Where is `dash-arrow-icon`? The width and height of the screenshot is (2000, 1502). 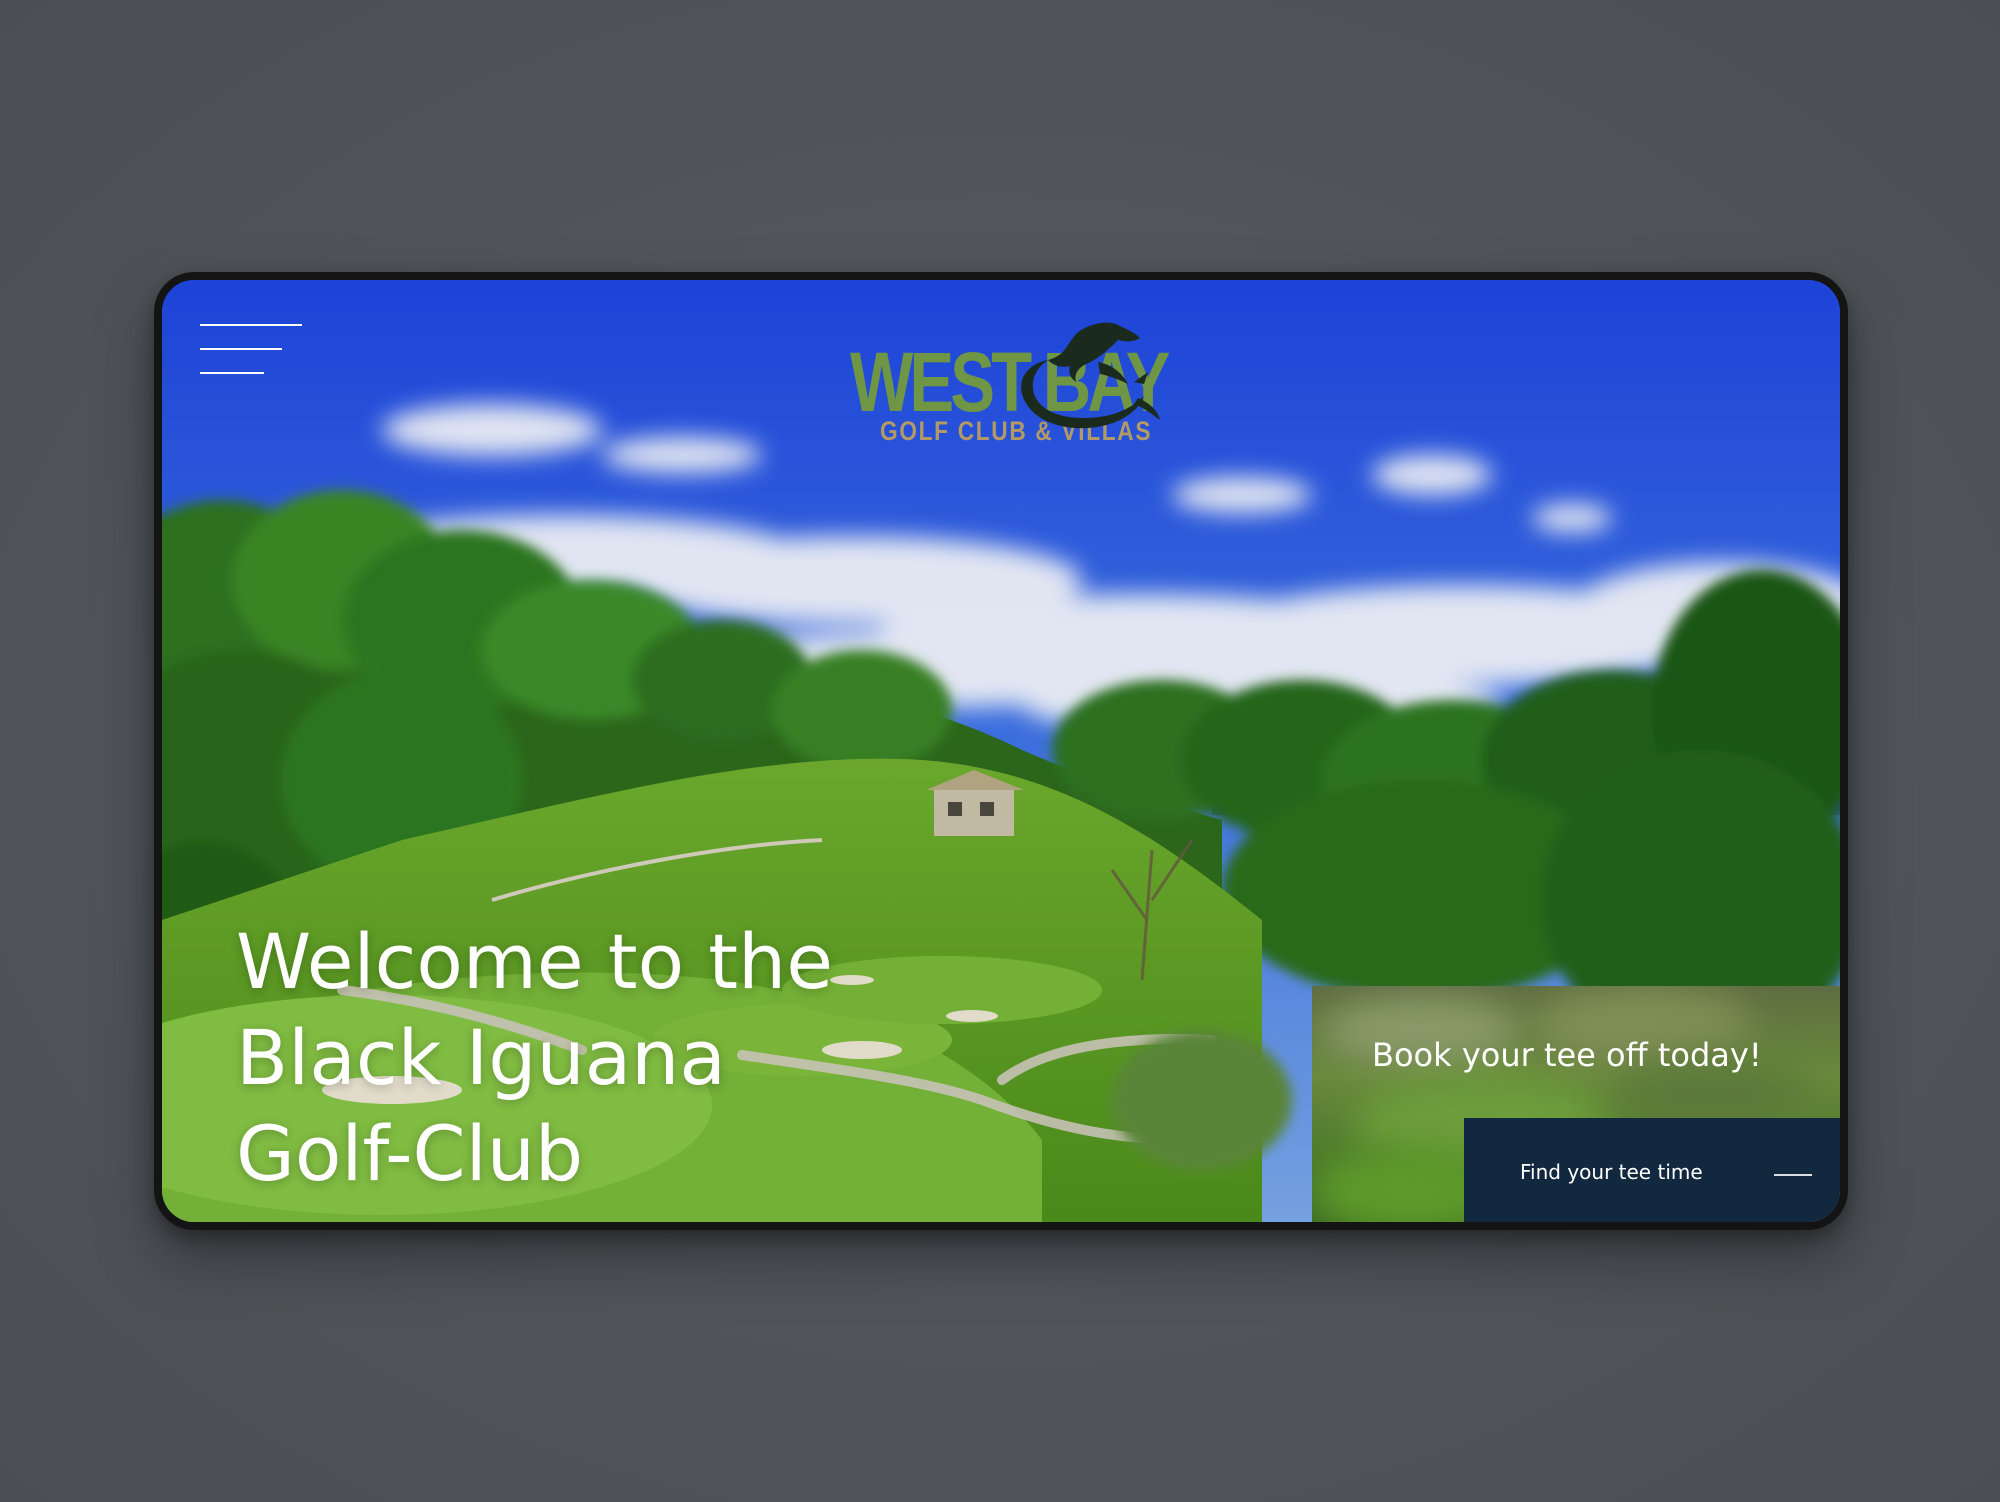
dash-arrow-icon is located at coordinates (1793, 1175).